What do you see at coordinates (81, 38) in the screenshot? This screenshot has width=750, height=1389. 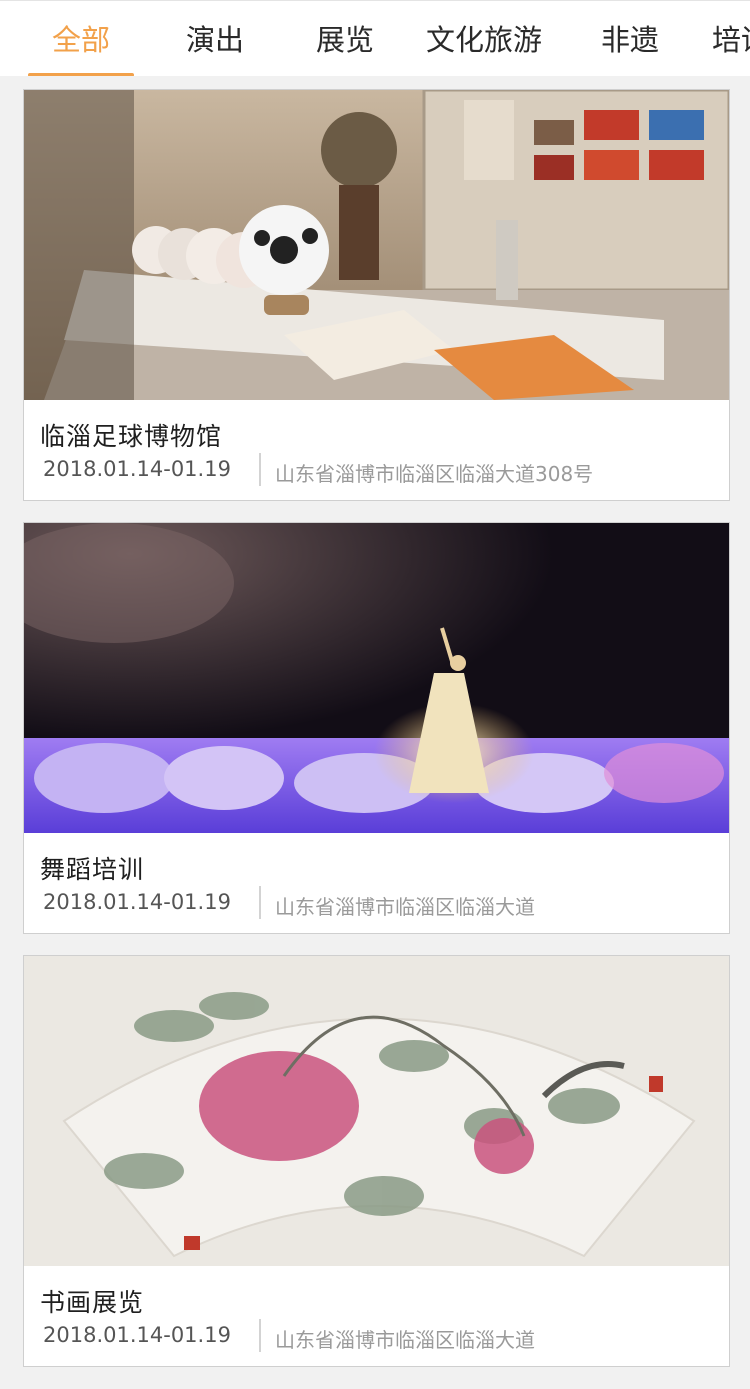 I see `tab-all: 全部` at bounding box center [81, 38].